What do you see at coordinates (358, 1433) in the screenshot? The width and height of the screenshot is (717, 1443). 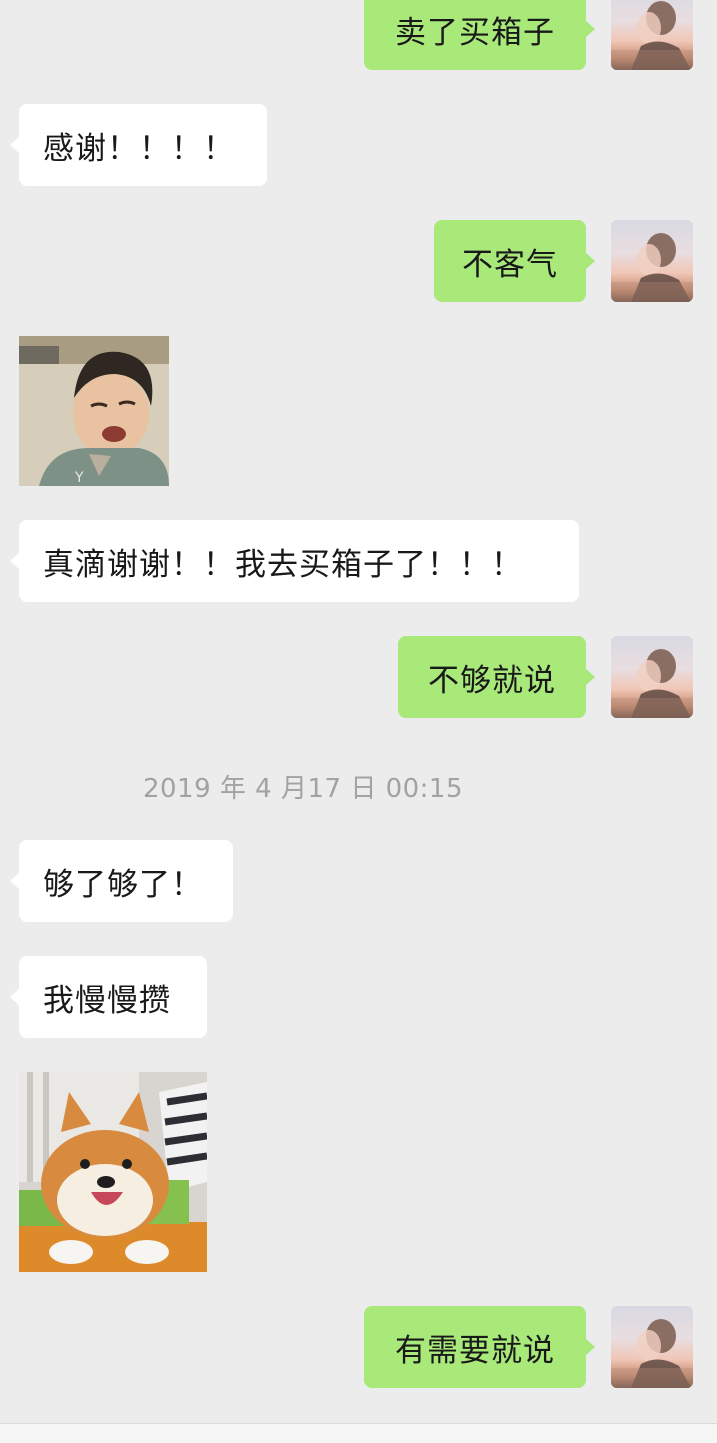 I see `input-bar-edge` at bounding box center [358, 1433].